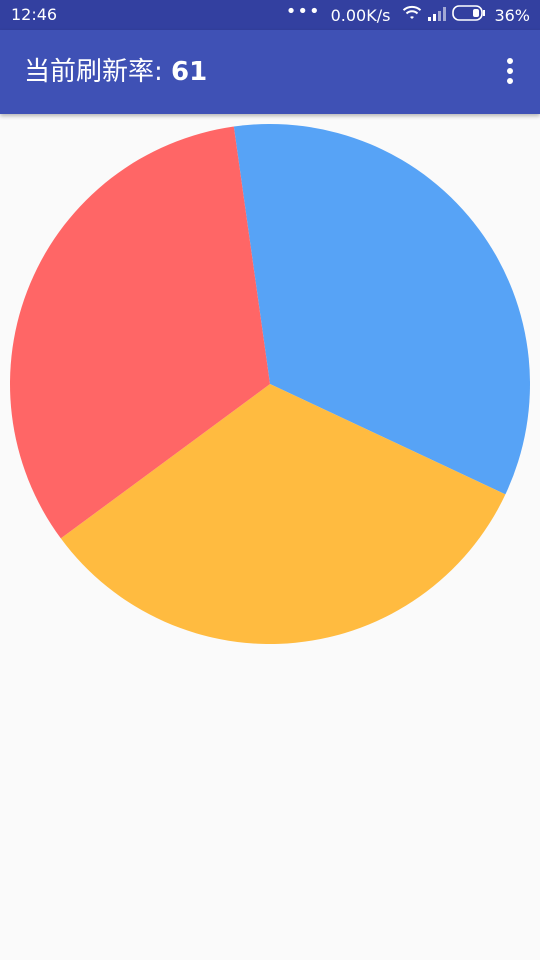 The image size is (540, 960). What do you see at coordinates (270, 15) in the screenshot?
I see `status-bar: 12:46 ••• 0.00K/s 36%` at bounding box center [270, 15].